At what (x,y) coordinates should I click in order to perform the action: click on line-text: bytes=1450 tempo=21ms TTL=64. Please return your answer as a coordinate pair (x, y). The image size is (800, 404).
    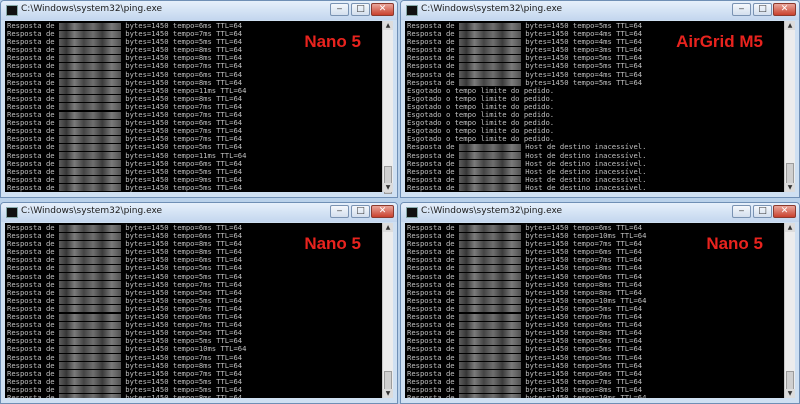
    Looking at the image, I should click on (185, 191).